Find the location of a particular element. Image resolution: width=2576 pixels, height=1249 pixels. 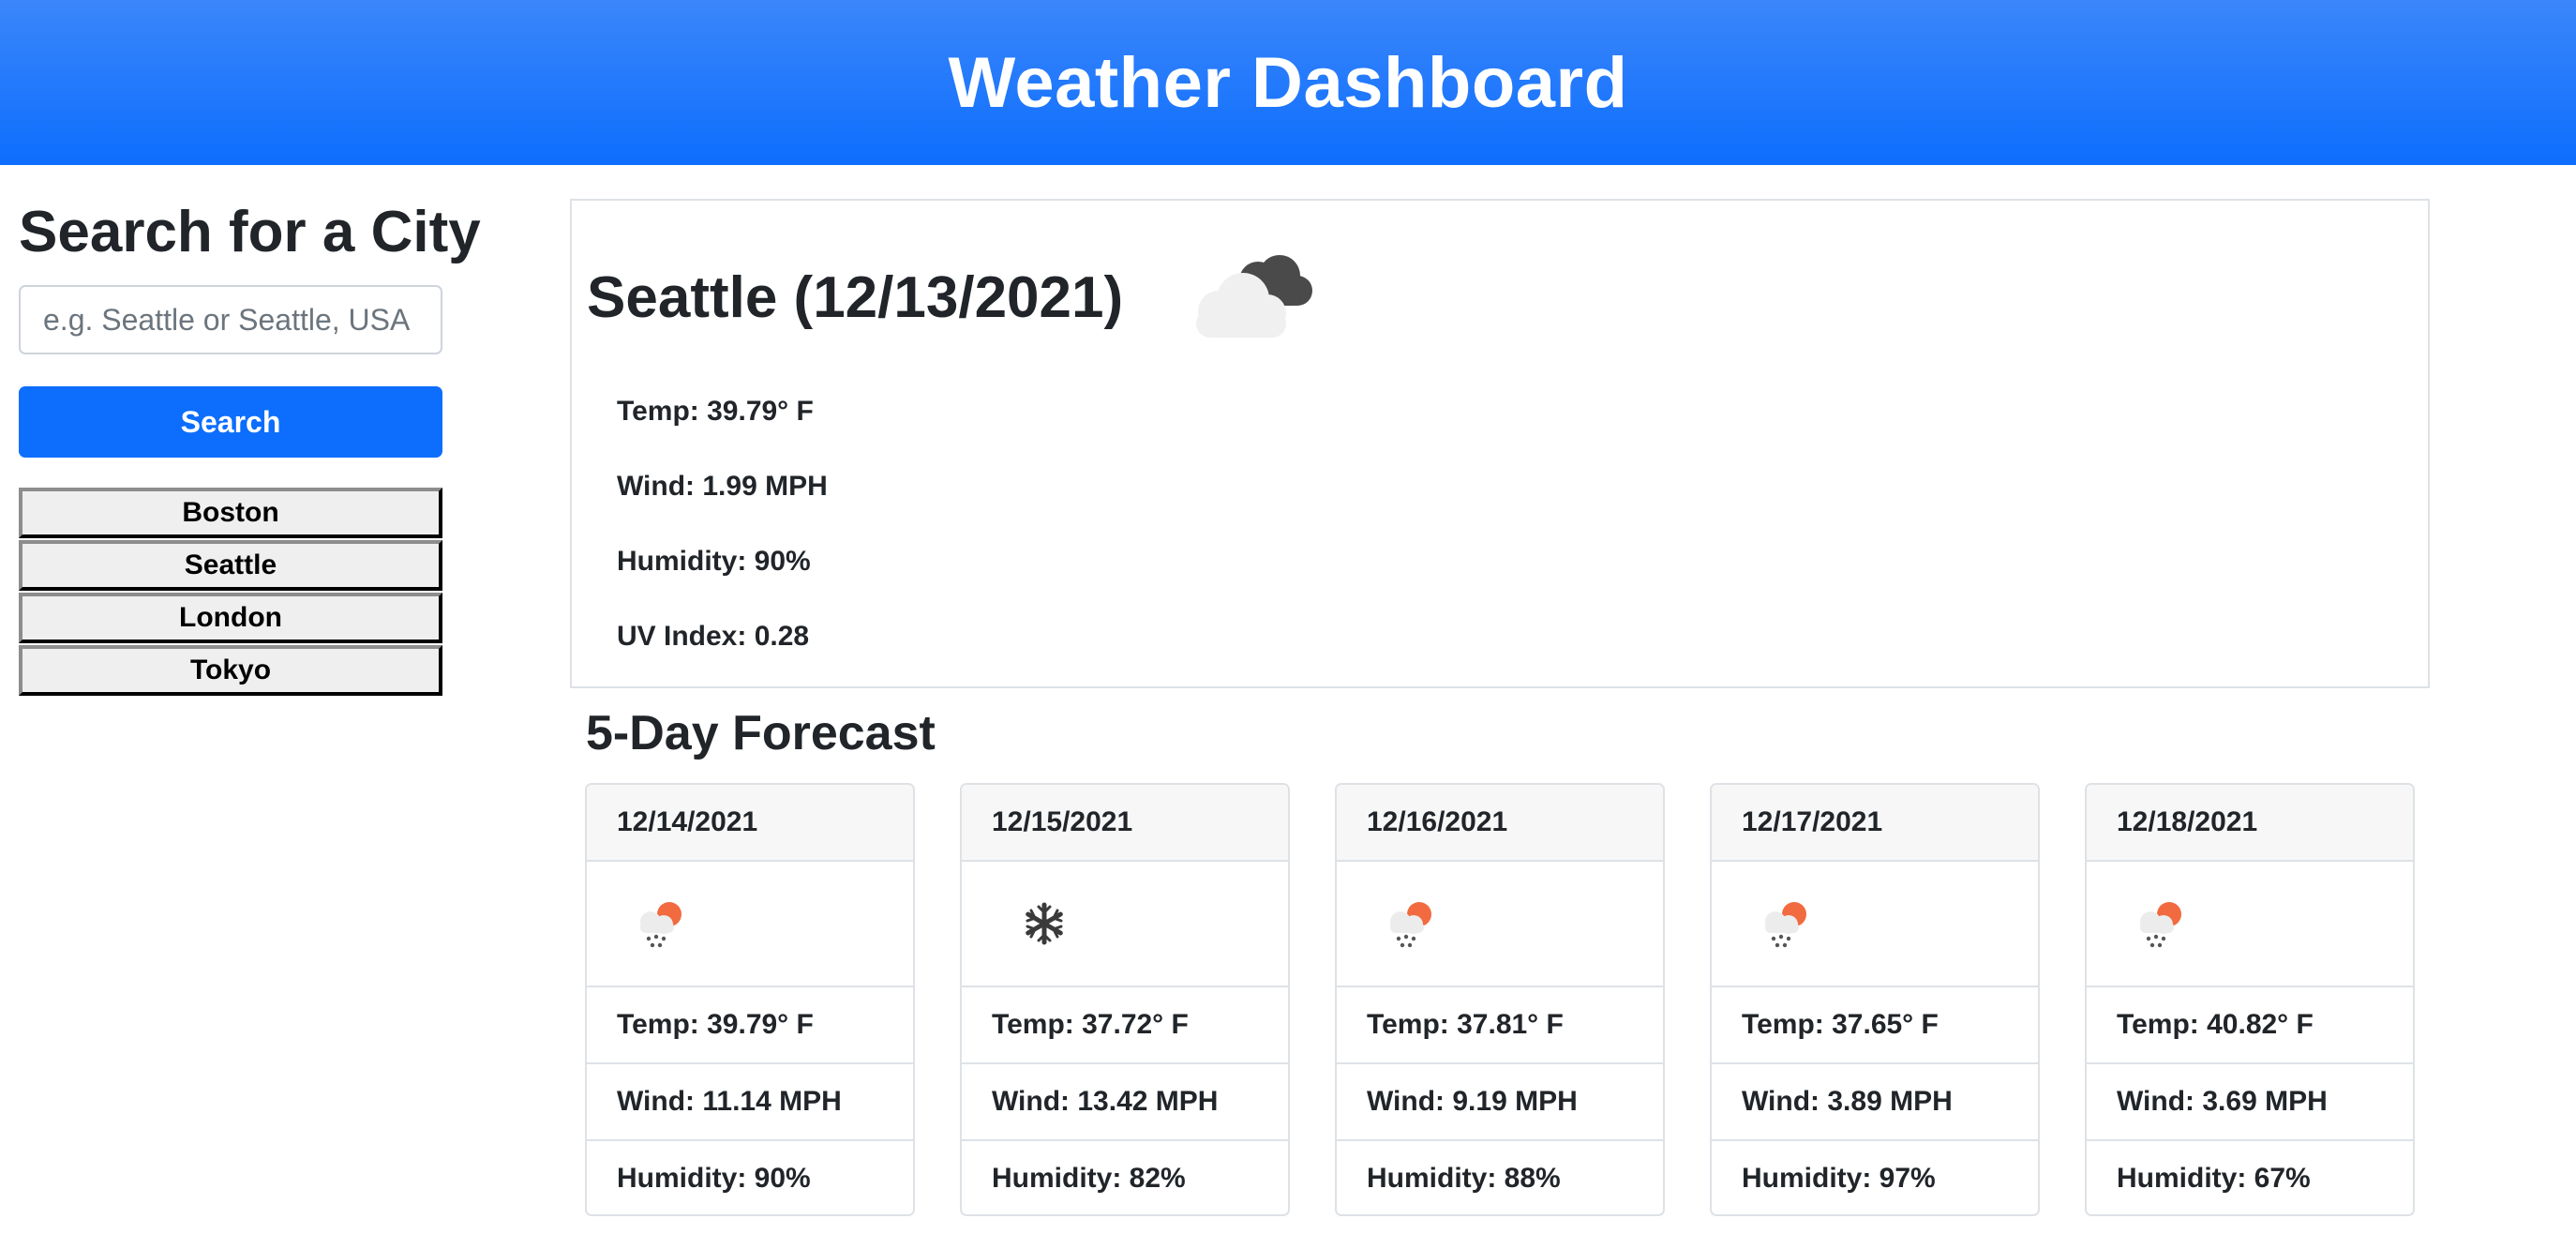

forecast-wind: Wind: 11.14 MPH is located at coordinates (750, 1102).